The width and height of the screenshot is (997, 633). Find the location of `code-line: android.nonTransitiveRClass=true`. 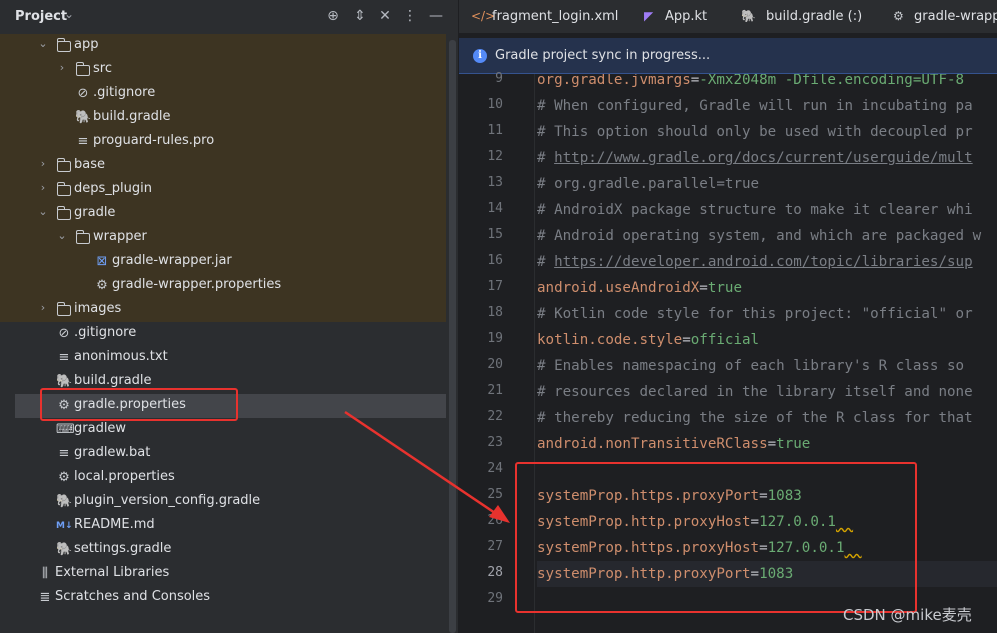

code-line: android.nonTransitiveRClass=true is located at coordinates (767, 444).